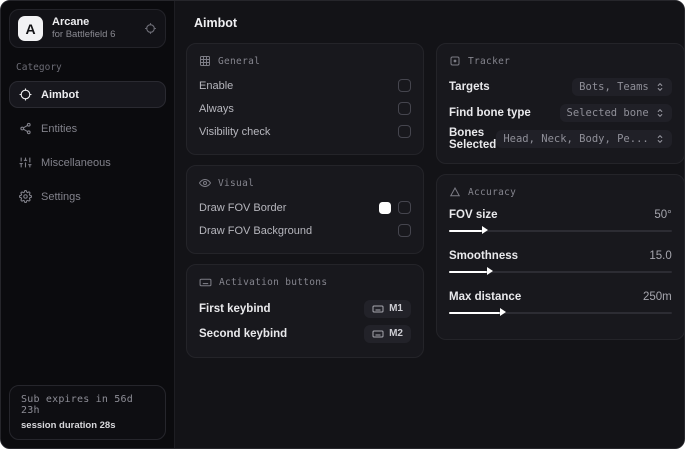 This screenshot has width=685, height=449. Describe the element at coordinates (489, 61) in the screenshot. I see `section-title: Tracker` at that location.